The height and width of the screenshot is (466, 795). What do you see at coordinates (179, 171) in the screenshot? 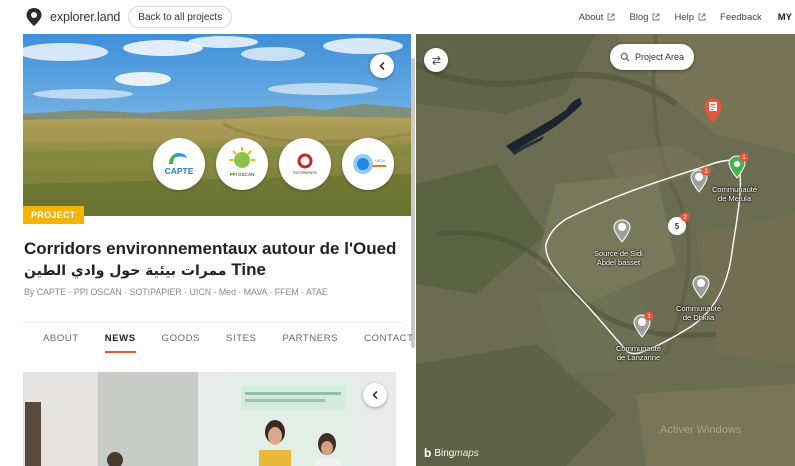
I see `svg-text: CAPTE` at bounding box center [179, 171].